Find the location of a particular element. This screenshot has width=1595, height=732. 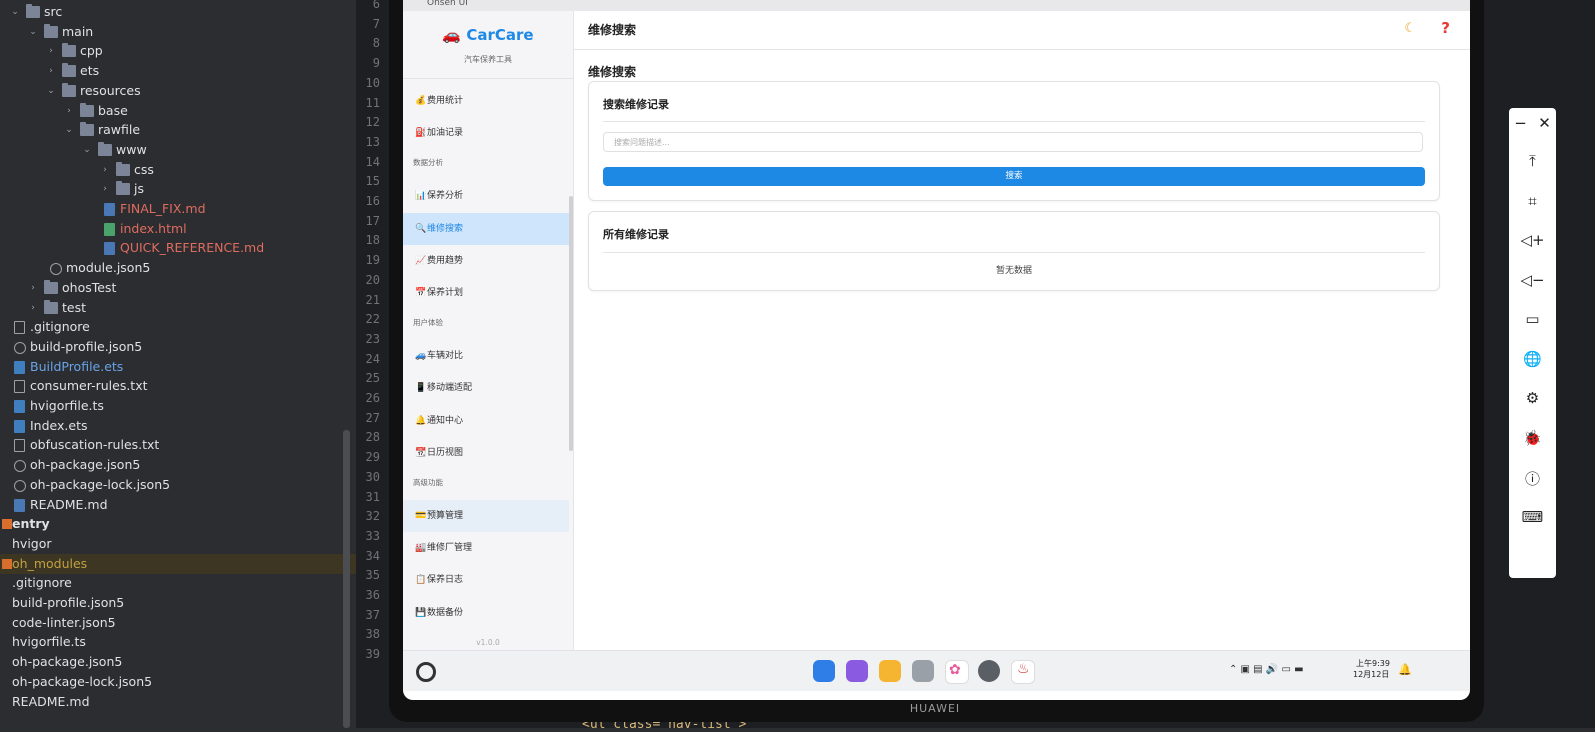

tree-row: consumer-rules.txt is located at coordinates (178, 386).